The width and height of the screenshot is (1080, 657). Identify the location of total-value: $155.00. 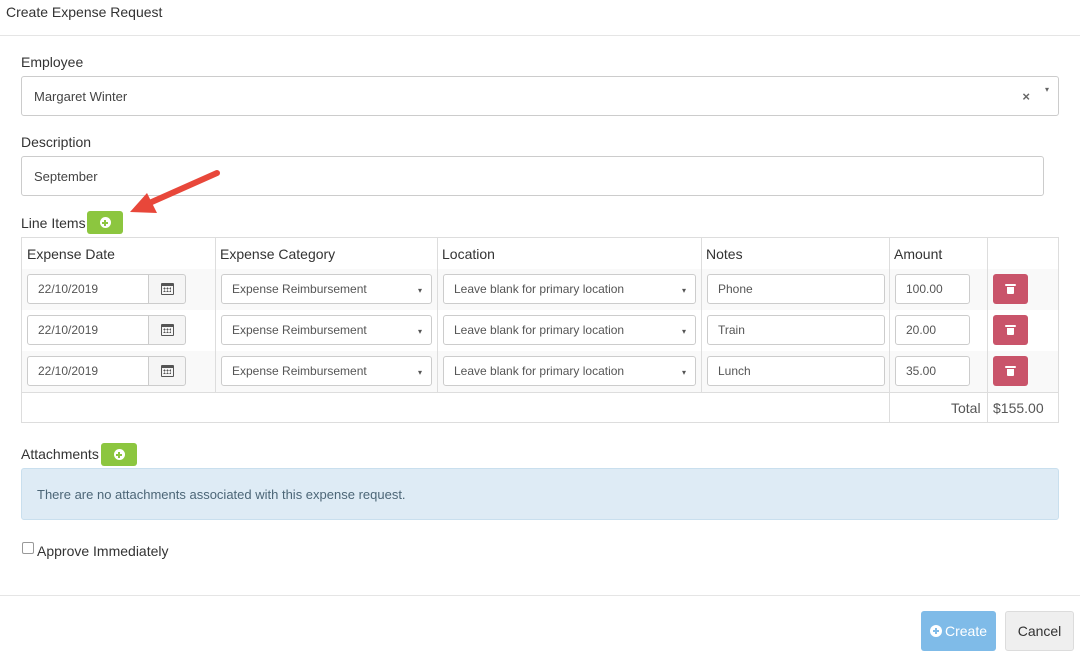
(1018, 408).